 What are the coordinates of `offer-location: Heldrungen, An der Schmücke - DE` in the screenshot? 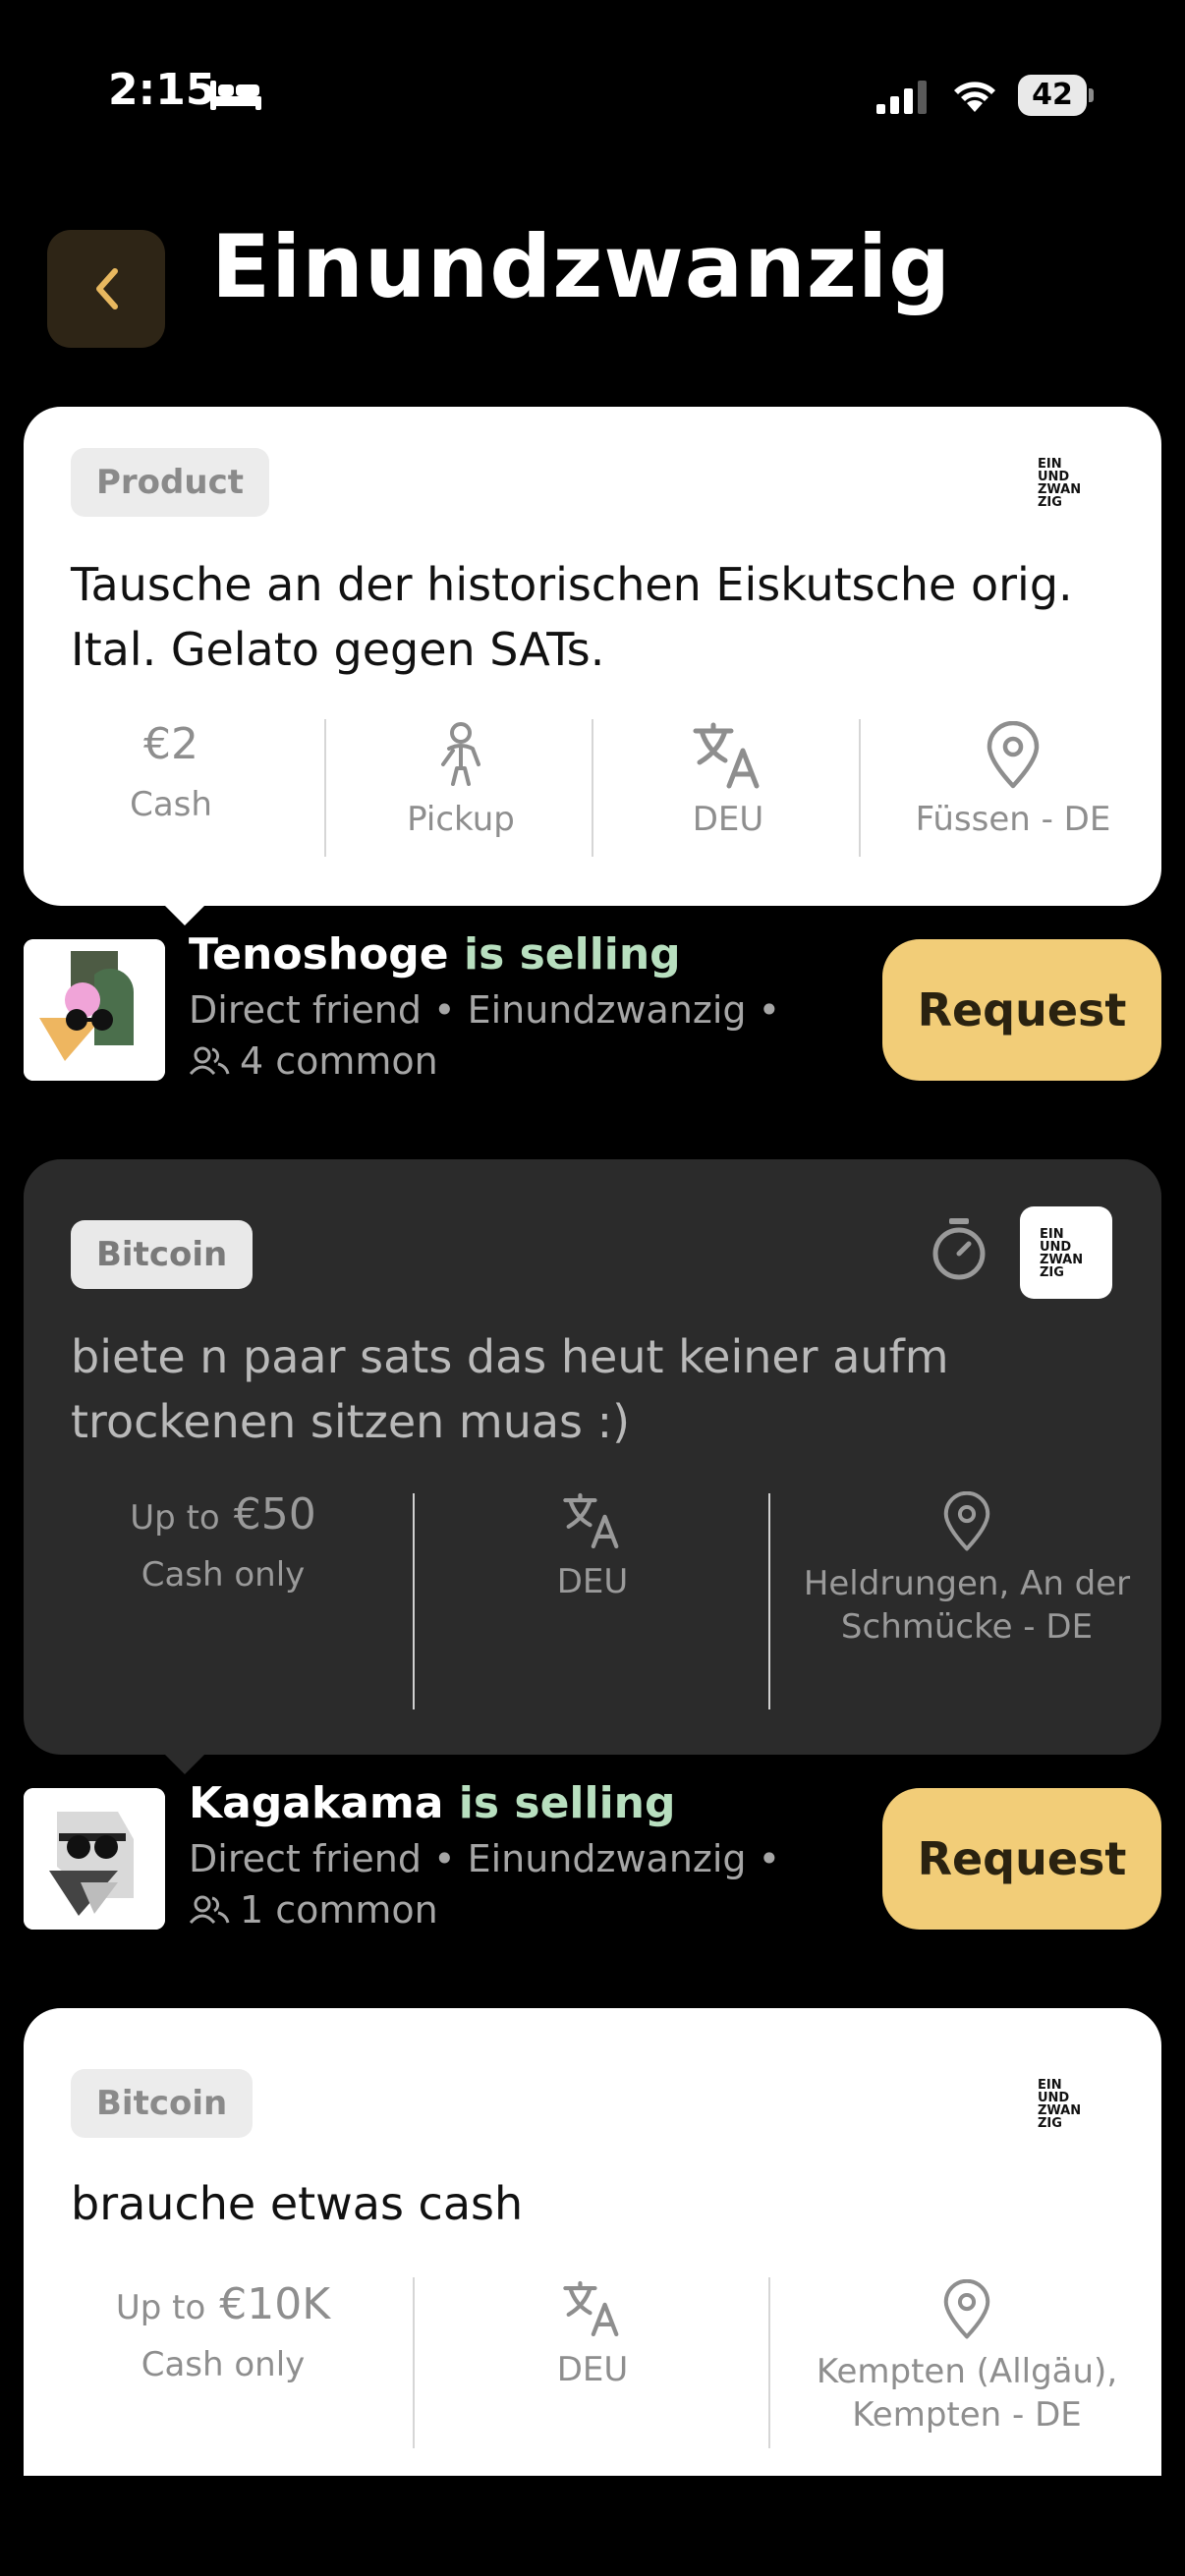 It's located at (967, 1569).